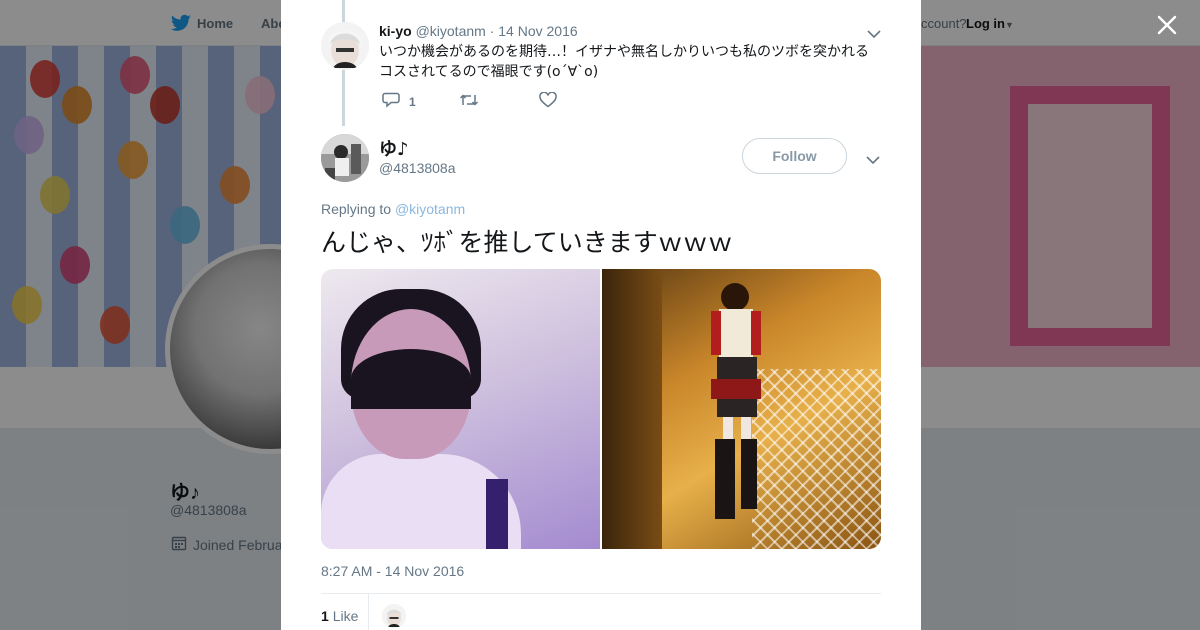 The height and width of the screenshot is (630, 1200). I want to click on reply-author-name: ki-yo, so click(395, 31).